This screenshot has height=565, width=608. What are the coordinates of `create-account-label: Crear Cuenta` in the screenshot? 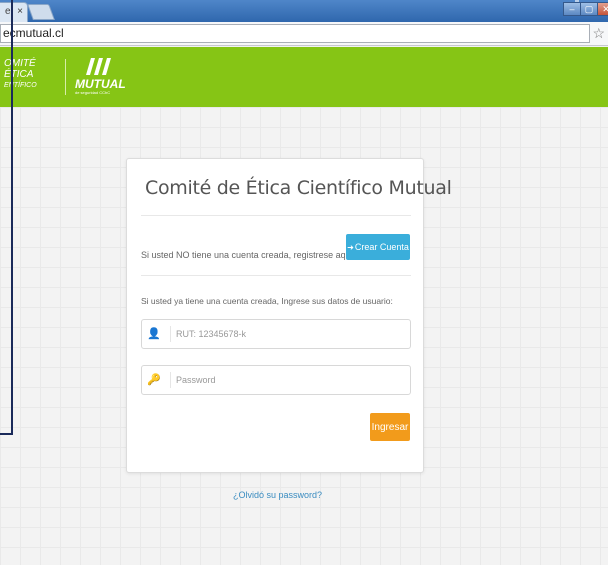 It's located at (381, 247).